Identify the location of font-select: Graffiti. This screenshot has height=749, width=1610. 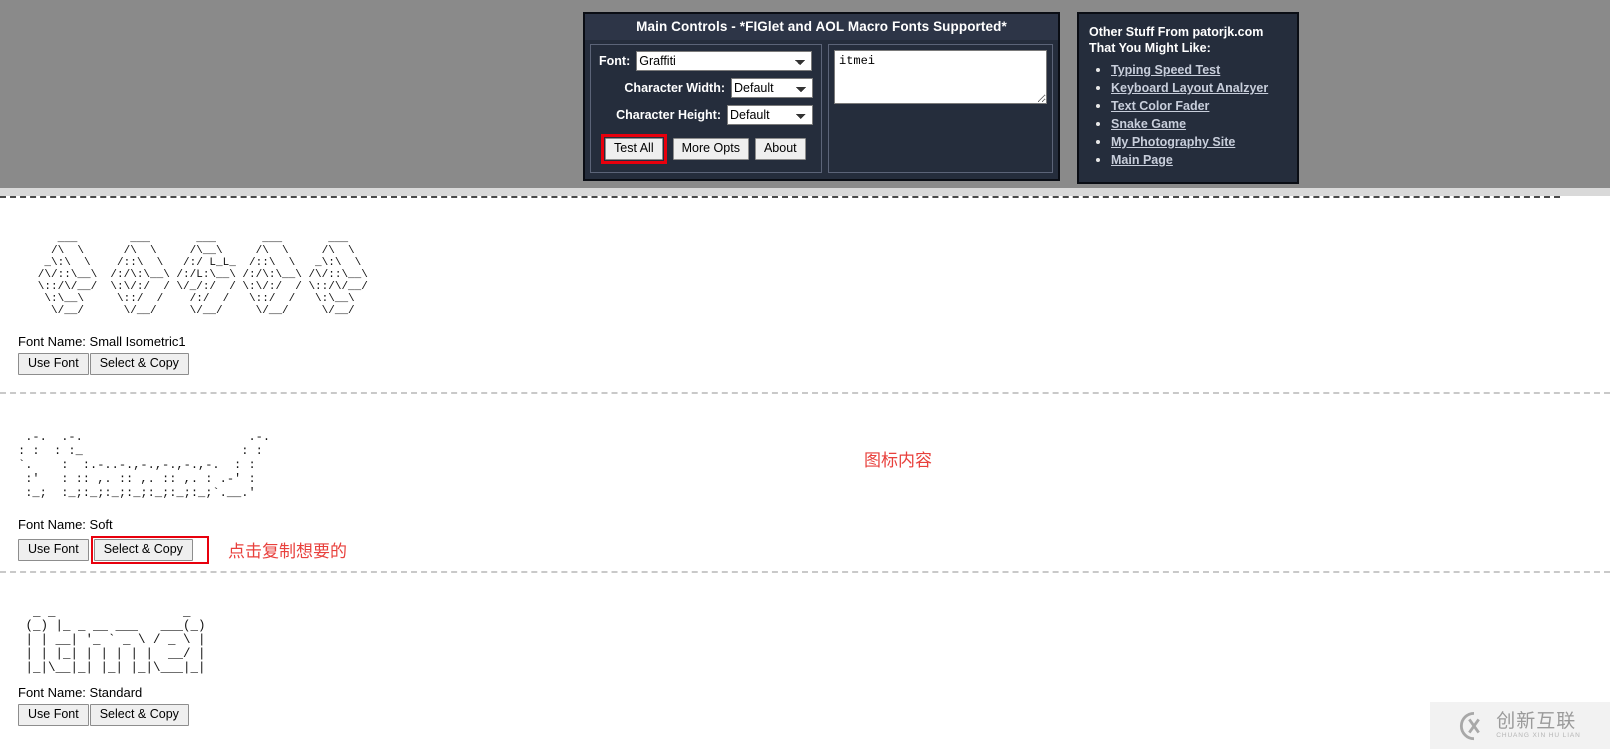
(724, 61).